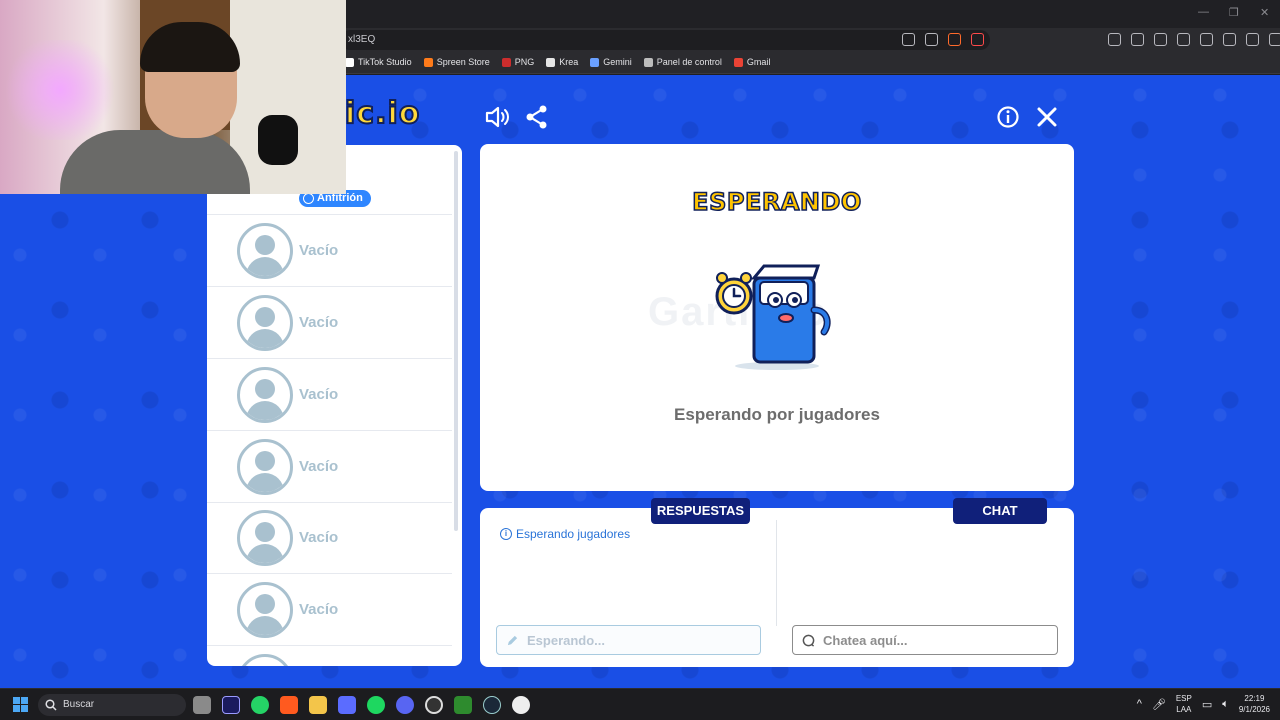 The image size is (1280, 720). I want to click on url-text: xl3EQ, so click(362, 39).